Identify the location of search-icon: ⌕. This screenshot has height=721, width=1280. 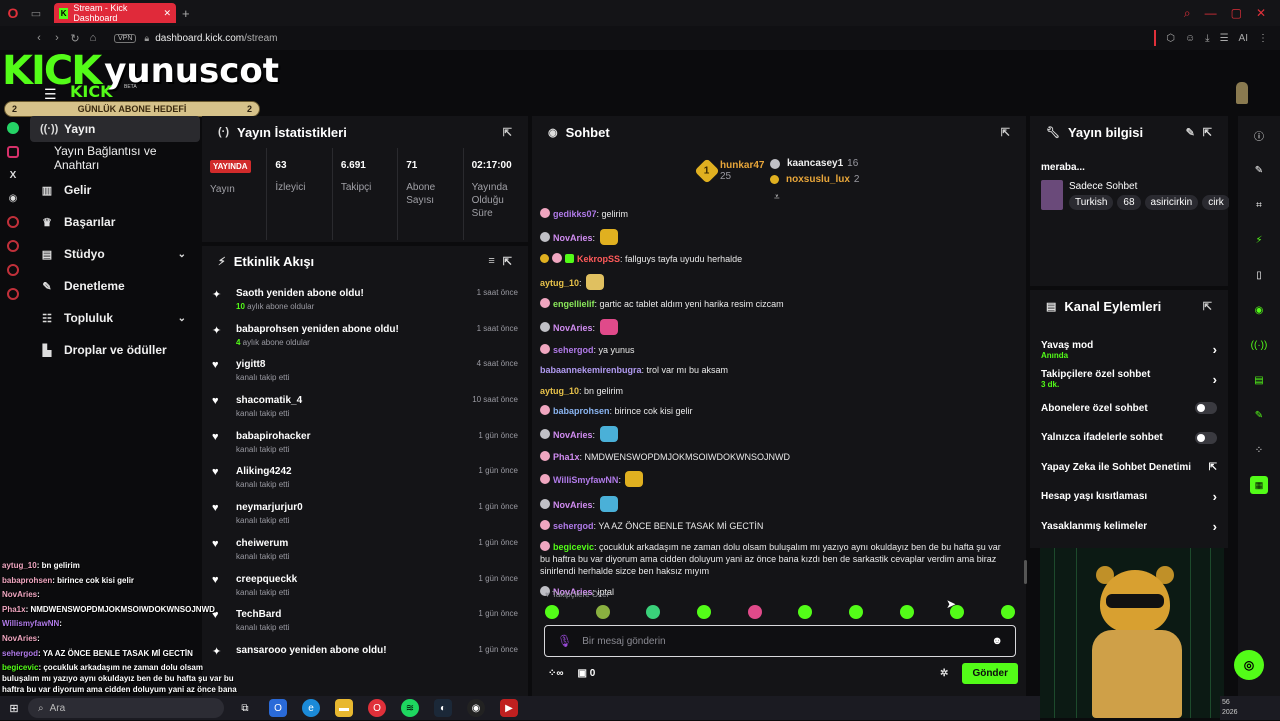
(1187, 13).